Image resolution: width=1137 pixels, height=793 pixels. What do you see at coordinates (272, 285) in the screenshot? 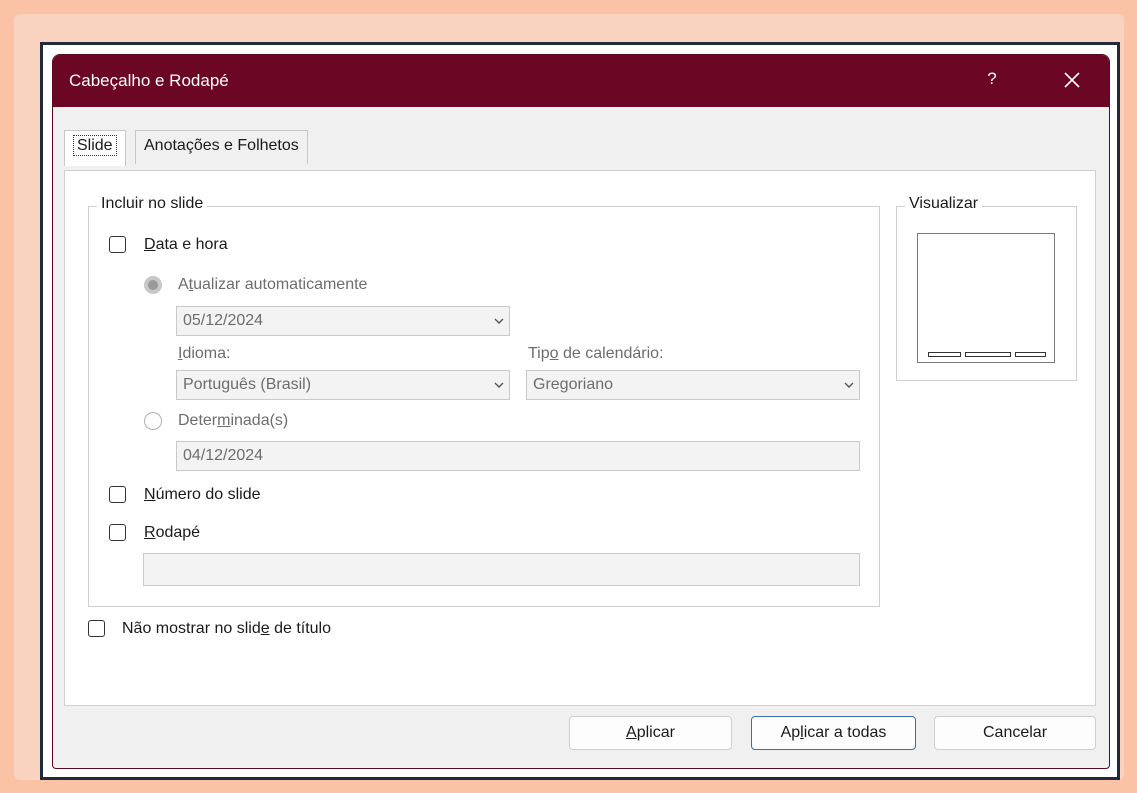
I see `auto-update-label: Atualizar automaticamente` at bounding box center [272, 285].